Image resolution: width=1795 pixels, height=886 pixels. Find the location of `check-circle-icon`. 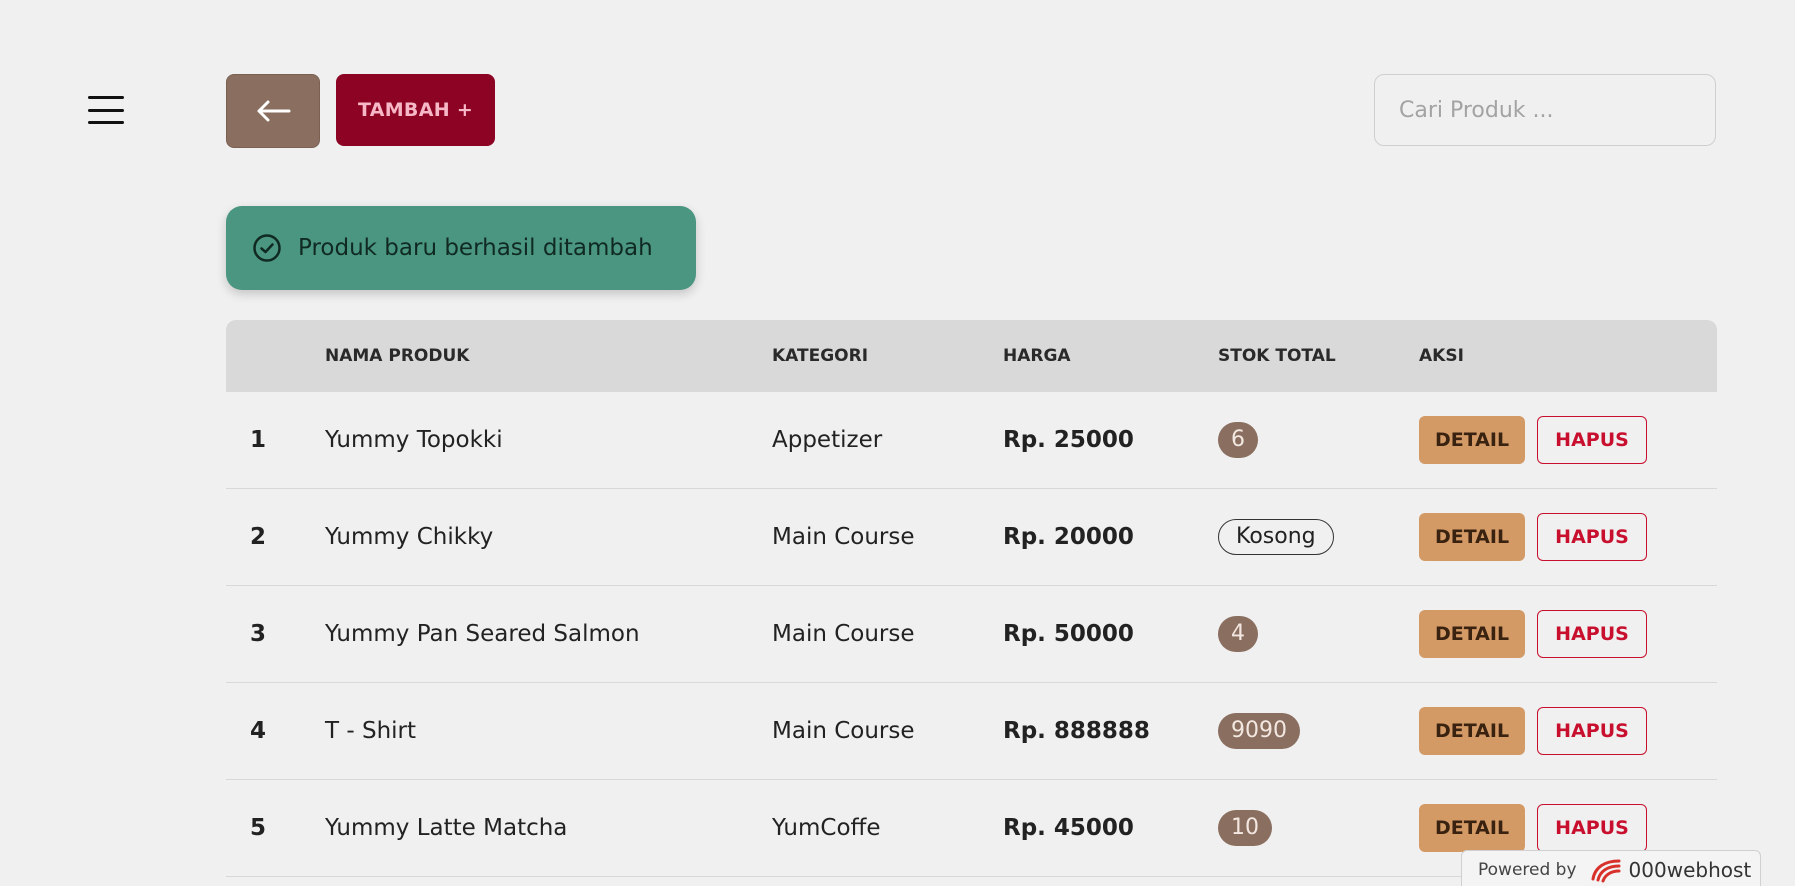

check-circle-icon is located at coordinates (267, 248).